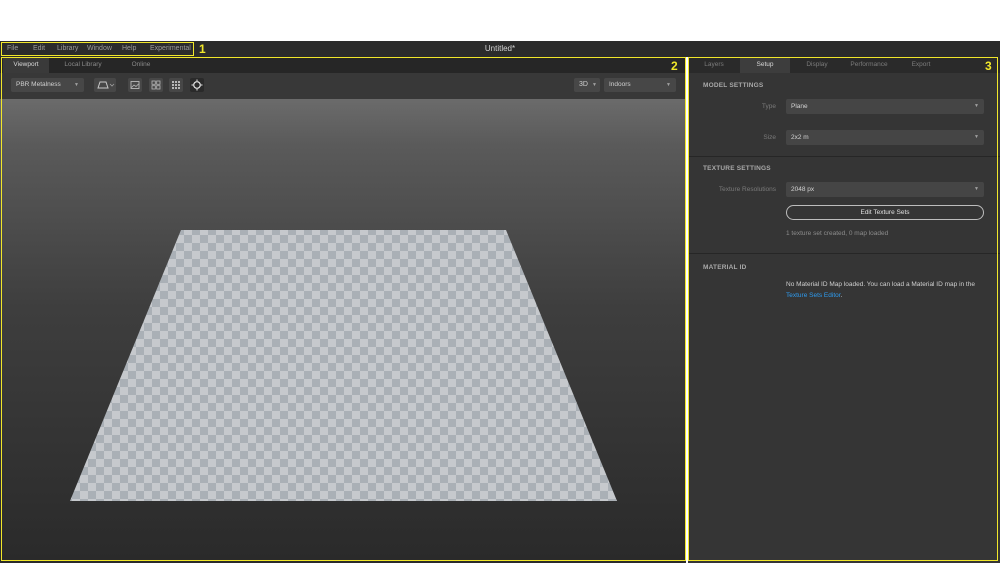  Describe the element at coordinates (837, 233) in the screenshot. I see `texture-status-text: 1 texture set created, 0 map loaded` at that location.